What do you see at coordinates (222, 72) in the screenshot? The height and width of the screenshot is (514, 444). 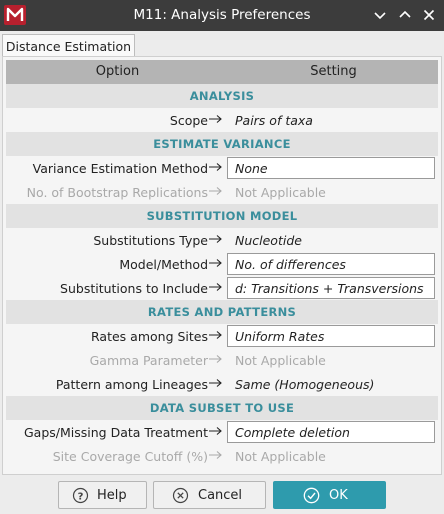 I see `grid-header: Option Setting` at bounding box center [222, 72].